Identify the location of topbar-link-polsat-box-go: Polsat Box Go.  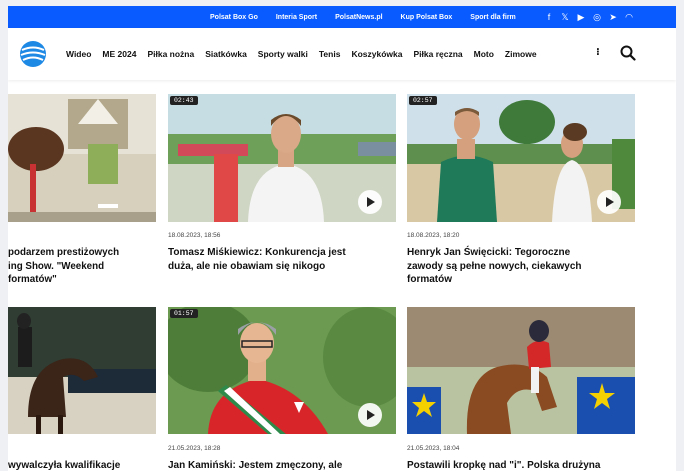
(234, 17).